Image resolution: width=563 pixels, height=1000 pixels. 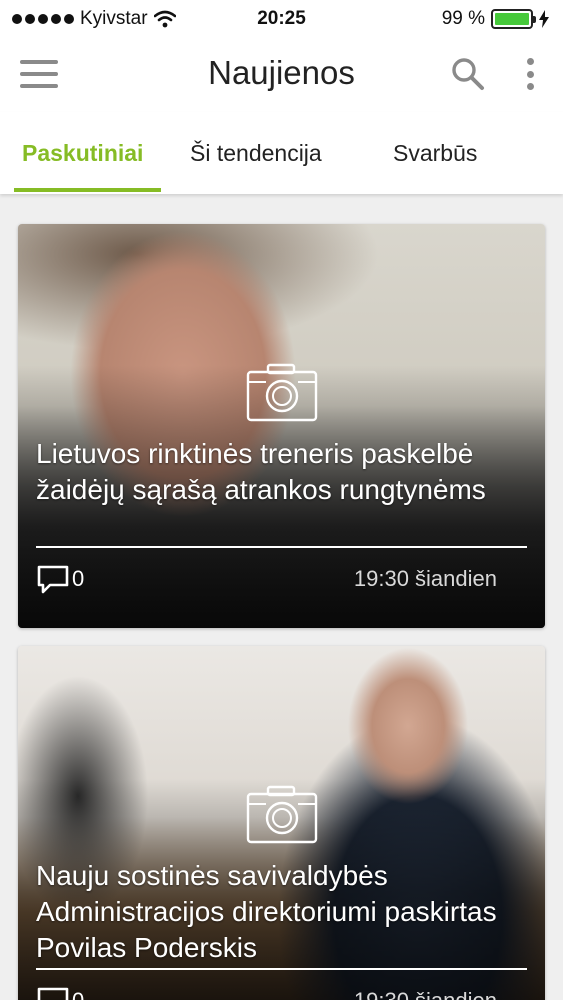 What do you see at coordinates (530, 74) in the screenshot?
I see `more-vertical-icon` at bounding box center [530, 74].